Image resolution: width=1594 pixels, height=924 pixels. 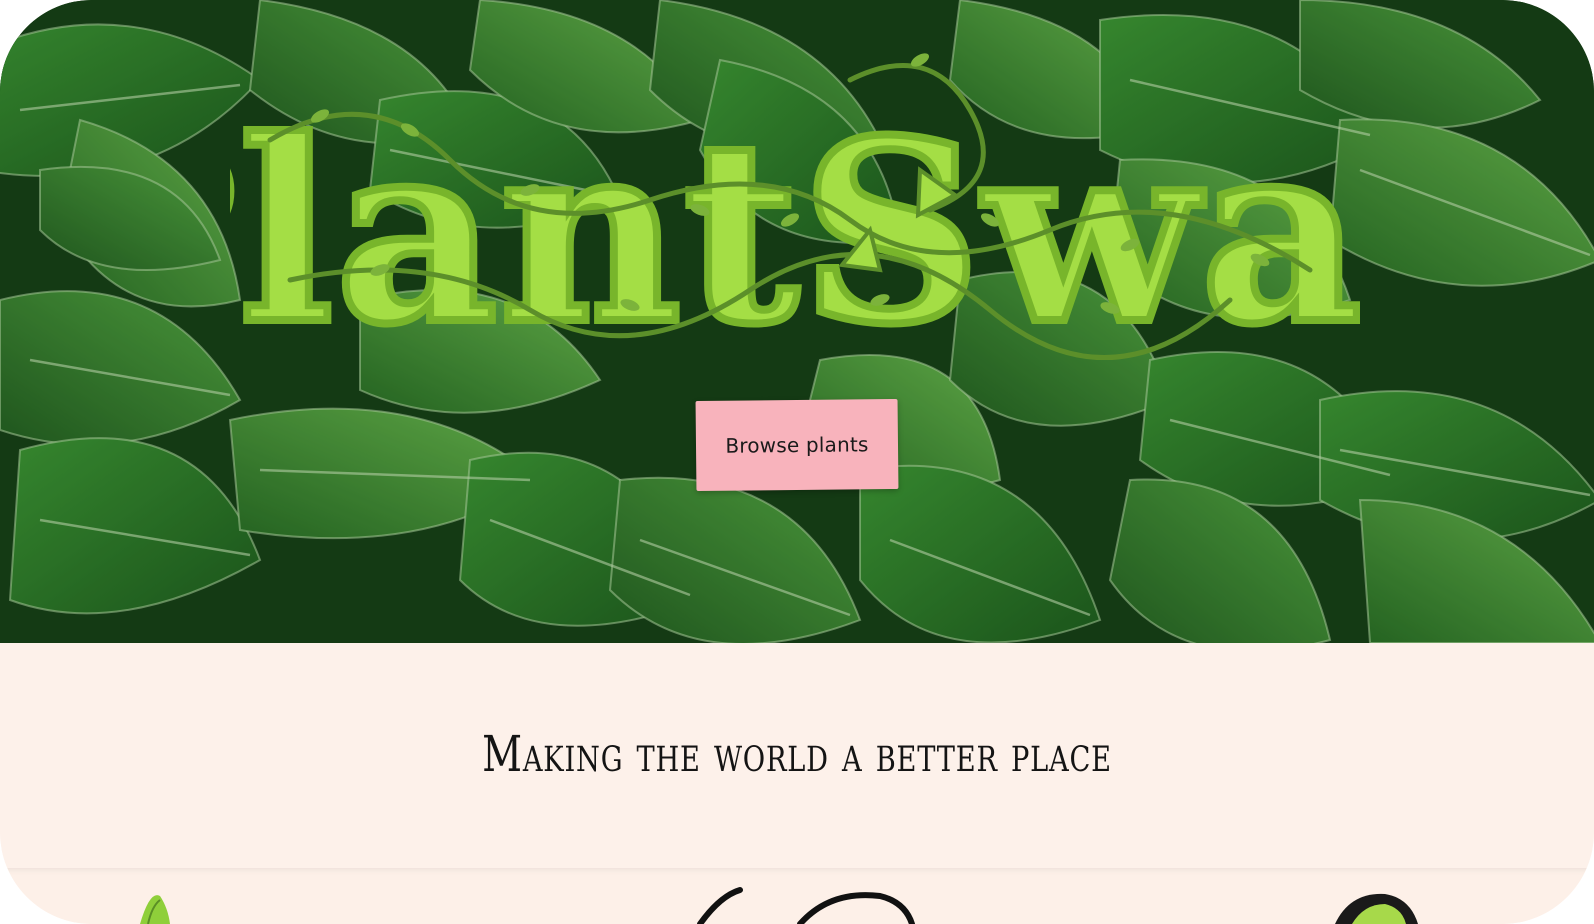 I want to click on plant-pot-illustration-icon, so click(x=1376, y=908).